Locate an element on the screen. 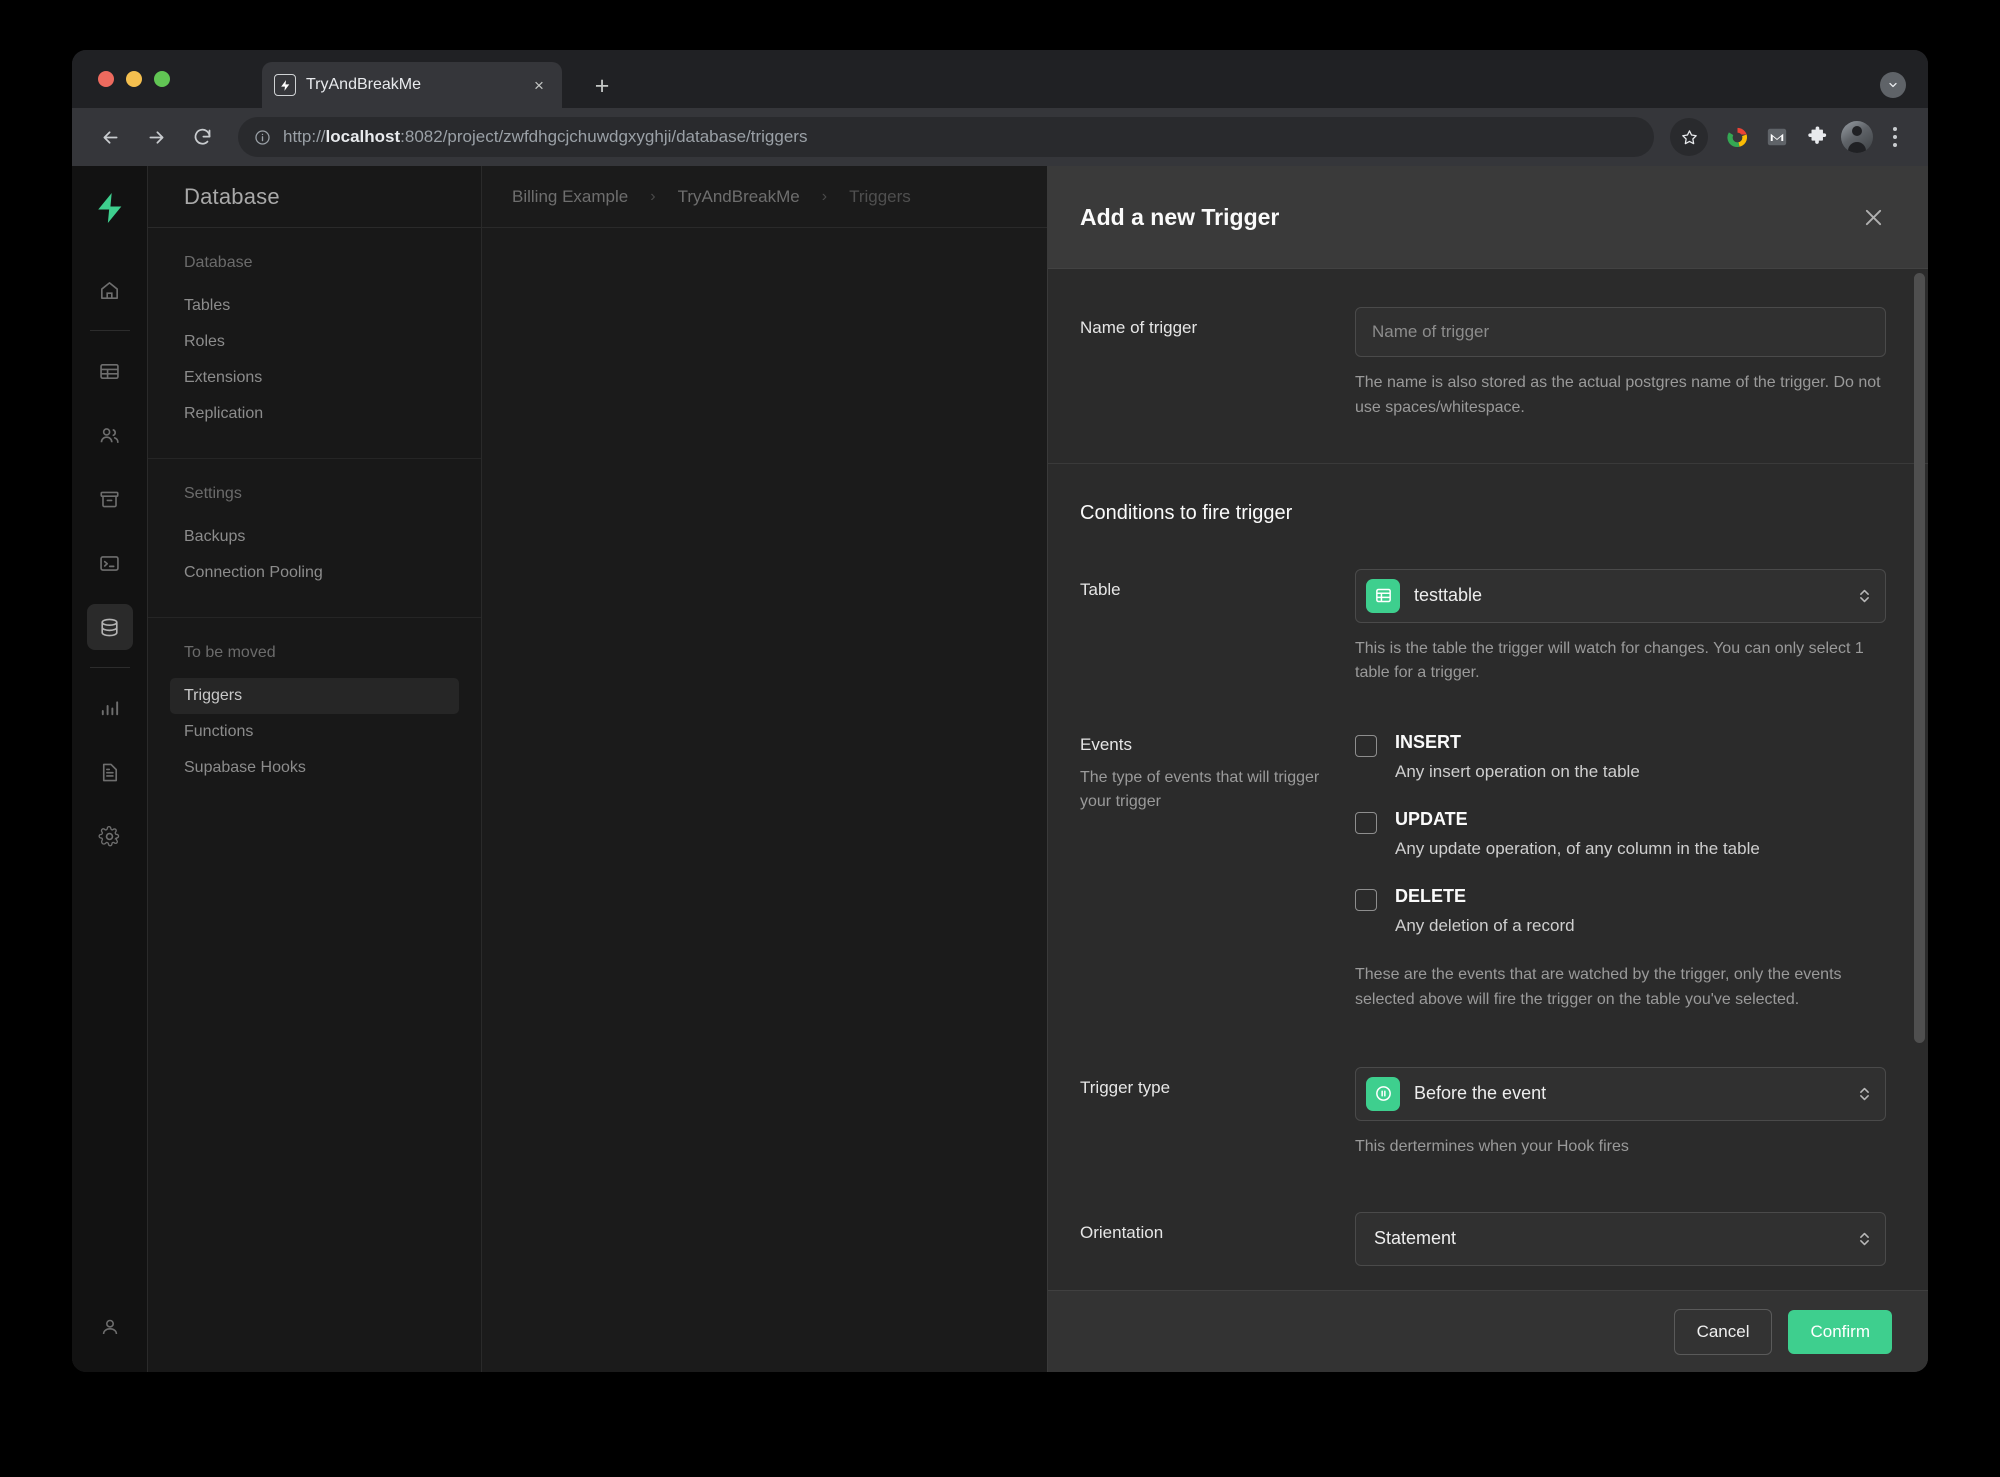 This screenshot has height=1477, width=2000. panel-scrollbar-thumb is located at coordinates (1919, 658).